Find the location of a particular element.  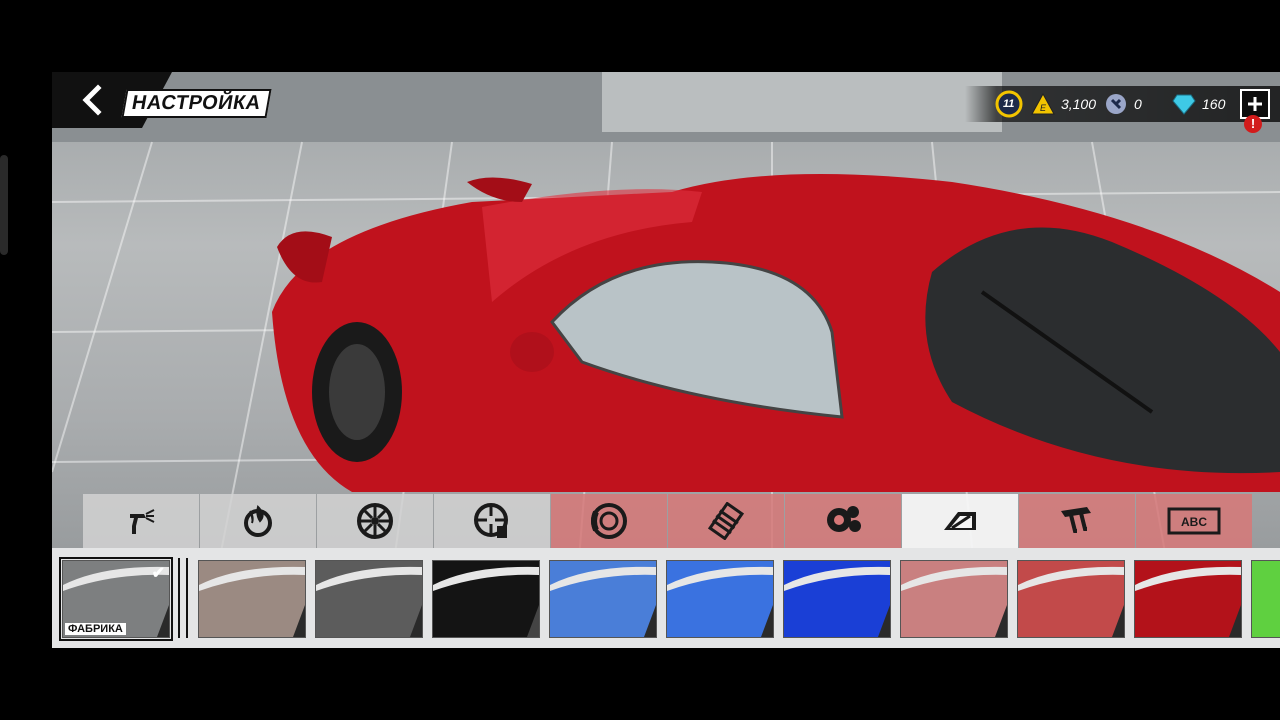

chevron-left-icon is located at coordinates (92, 100).